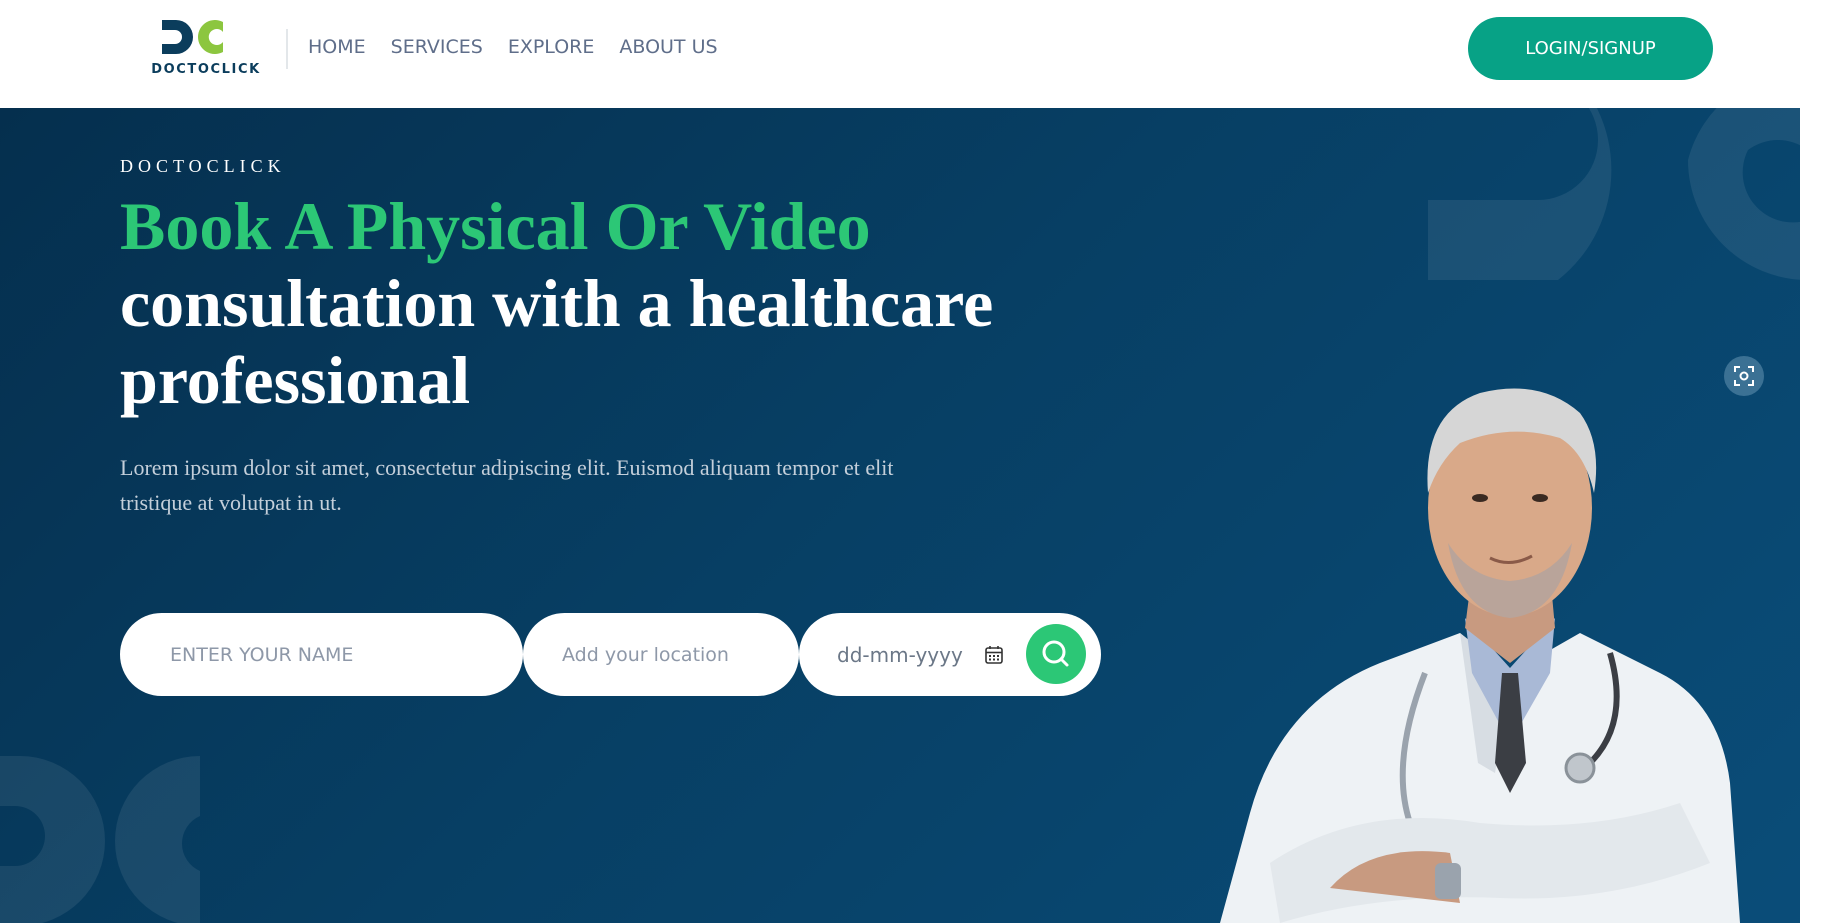  Describe the element at coordinates (337, 47) in the screenshot. I see `nav-link-home: HOME` at that location.